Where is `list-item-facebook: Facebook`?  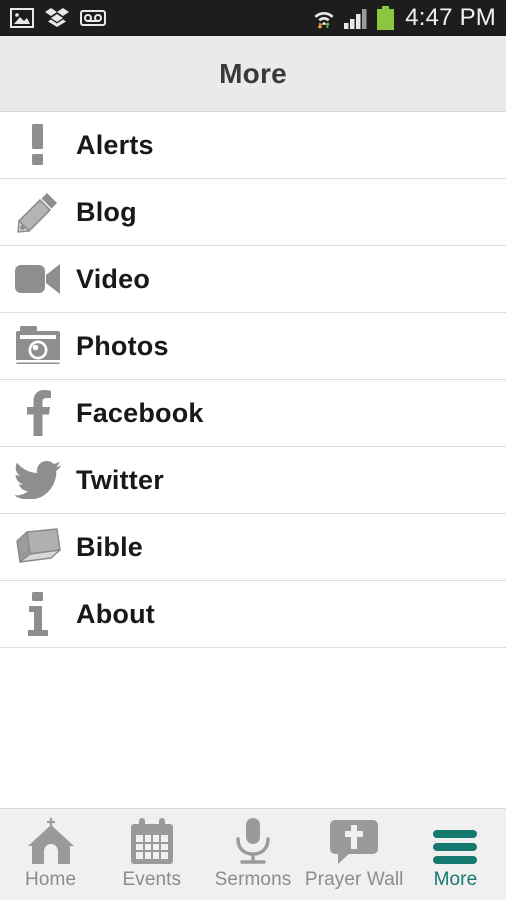
list-item-facebook: Facebook is located at coordinates (253, 413).